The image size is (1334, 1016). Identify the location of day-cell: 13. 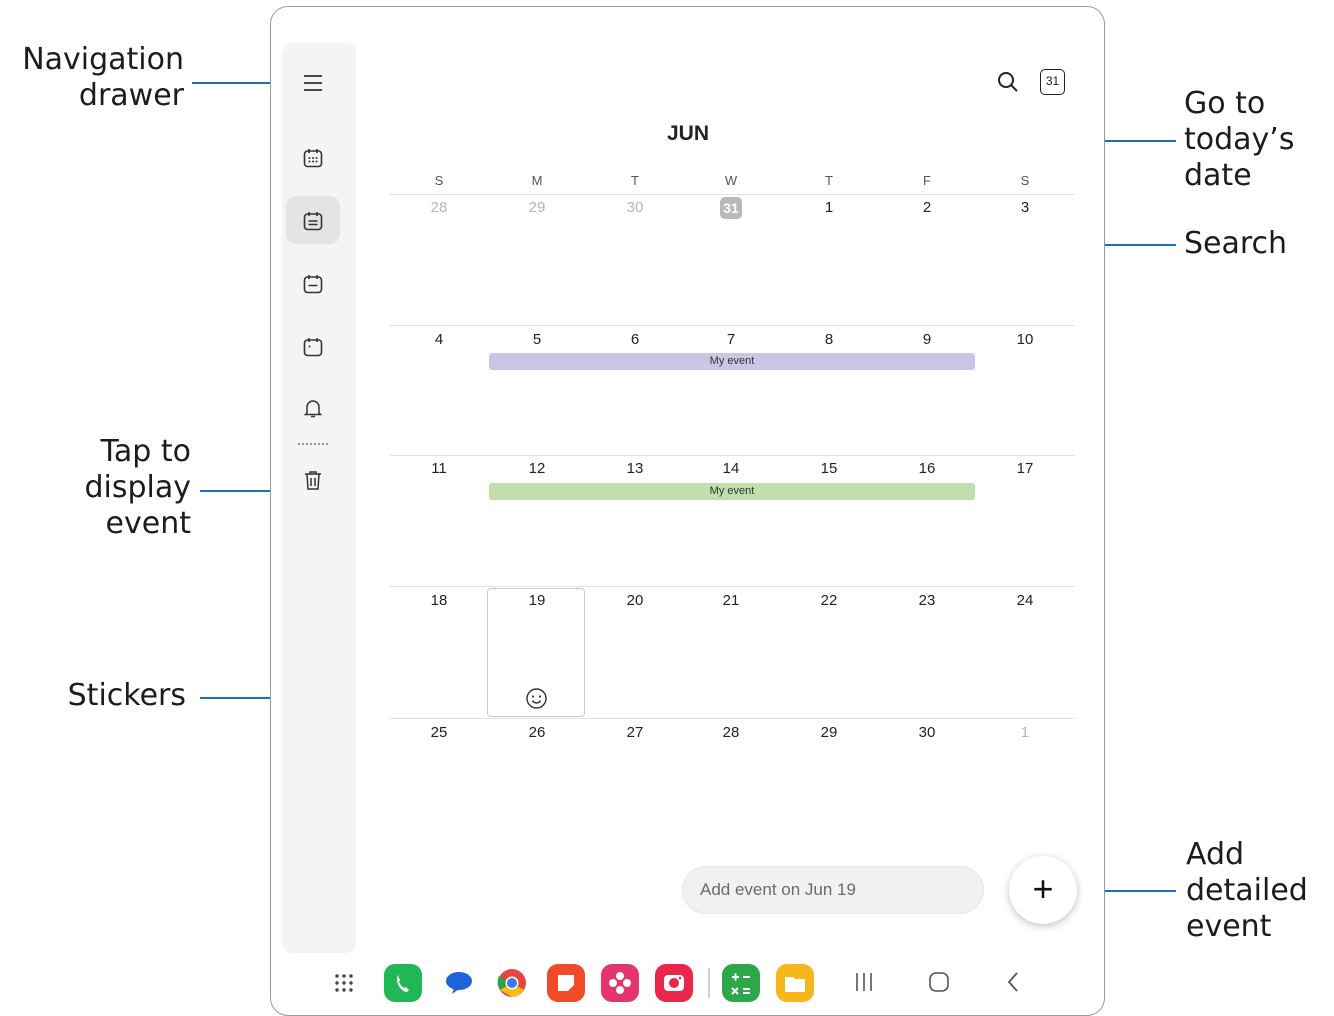
(635, 468).